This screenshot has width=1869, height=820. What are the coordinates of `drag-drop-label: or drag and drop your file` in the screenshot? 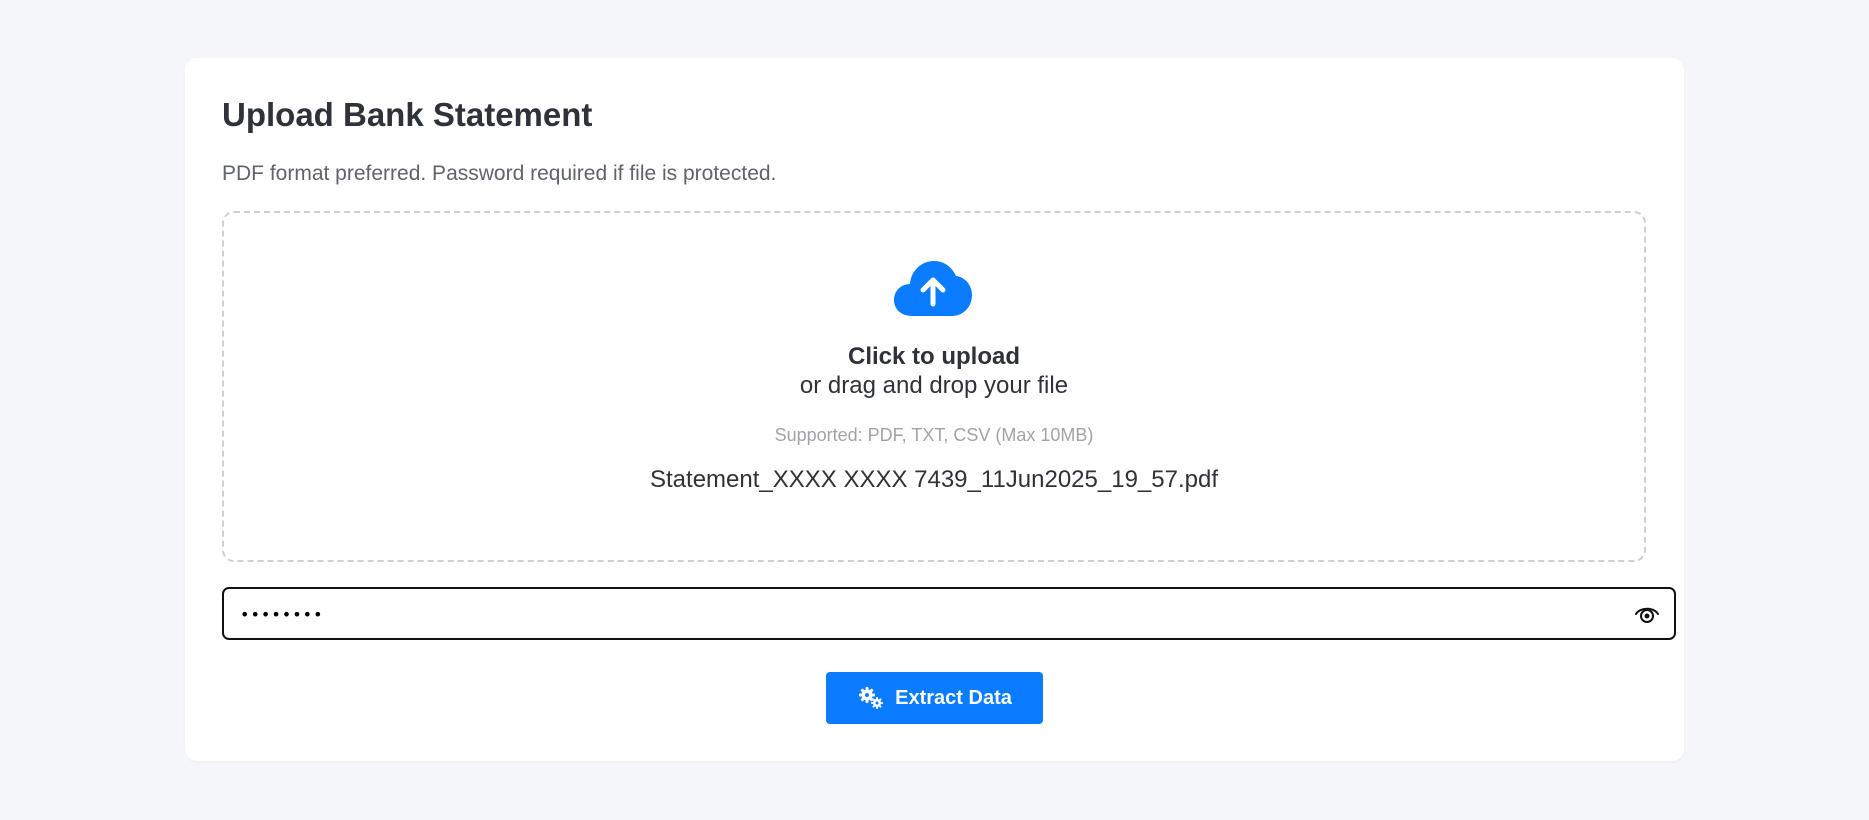 It's located at (934, 385).